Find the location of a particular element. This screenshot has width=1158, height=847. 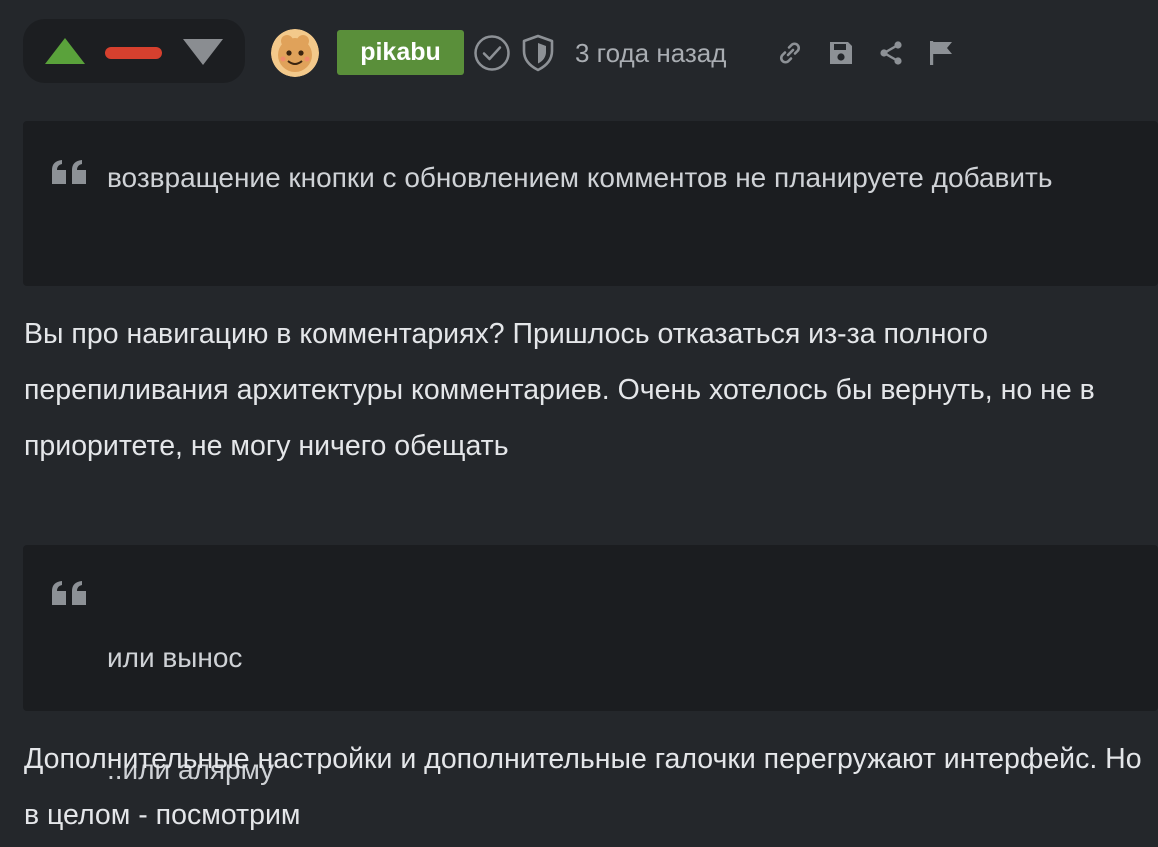

upvote-icon is located at coordinates (65, 51).